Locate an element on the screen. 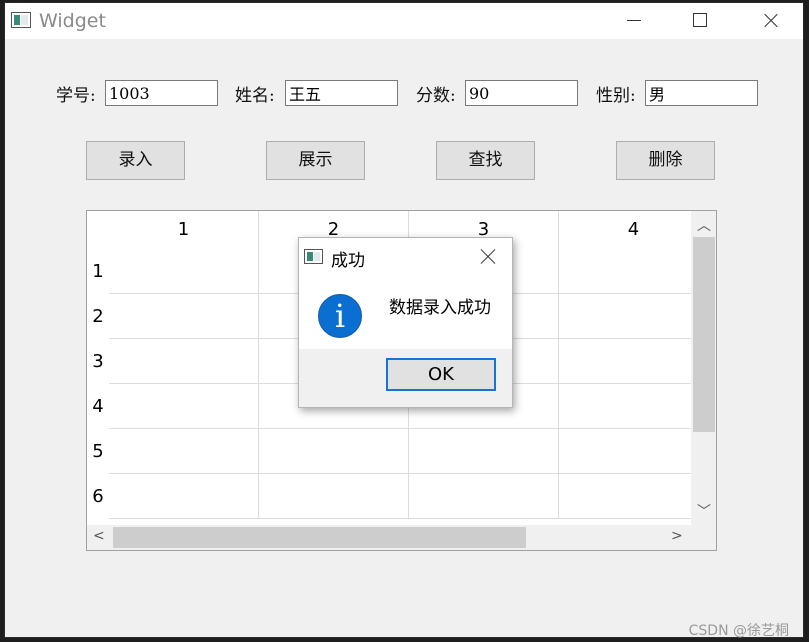 This screenshot has height=642, width=809. row-header-2: 2 is located at coordinates (98, 316).